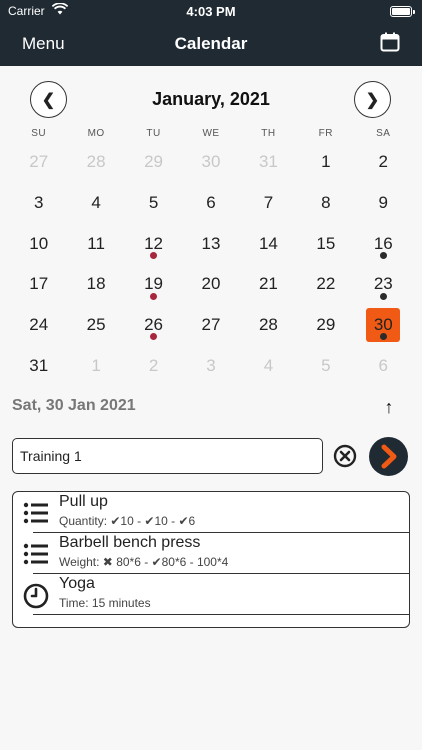  Describe the element at coordinates (210, 243) in the screenshot. I see `day-cell: 13` at that location.